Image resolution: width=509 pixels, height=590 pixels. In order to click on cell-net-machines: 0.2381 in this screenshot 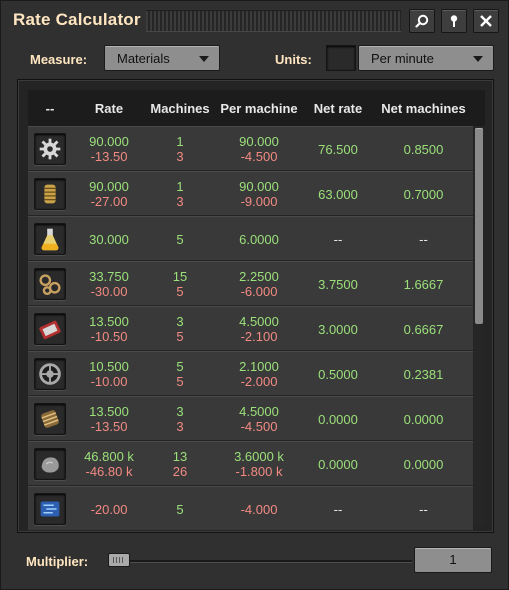, I will do `click(423, 374)`.